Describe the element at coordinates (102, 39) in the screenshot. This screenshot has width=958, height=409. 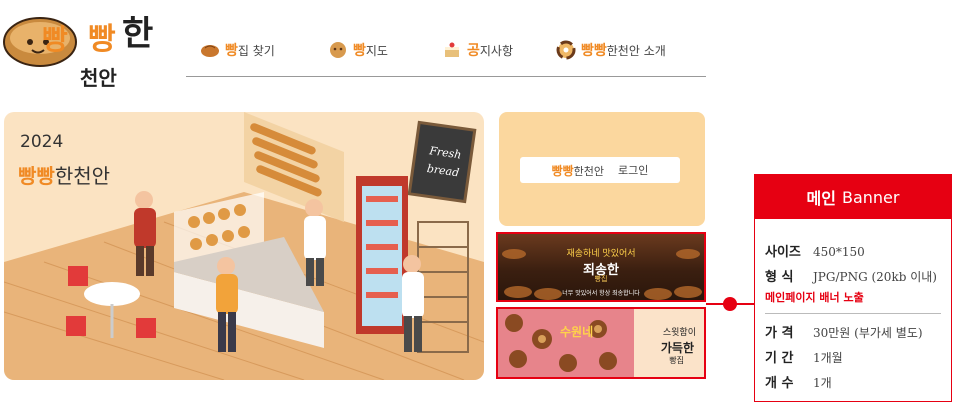
I see `logo-text-2: 빵` at that location.